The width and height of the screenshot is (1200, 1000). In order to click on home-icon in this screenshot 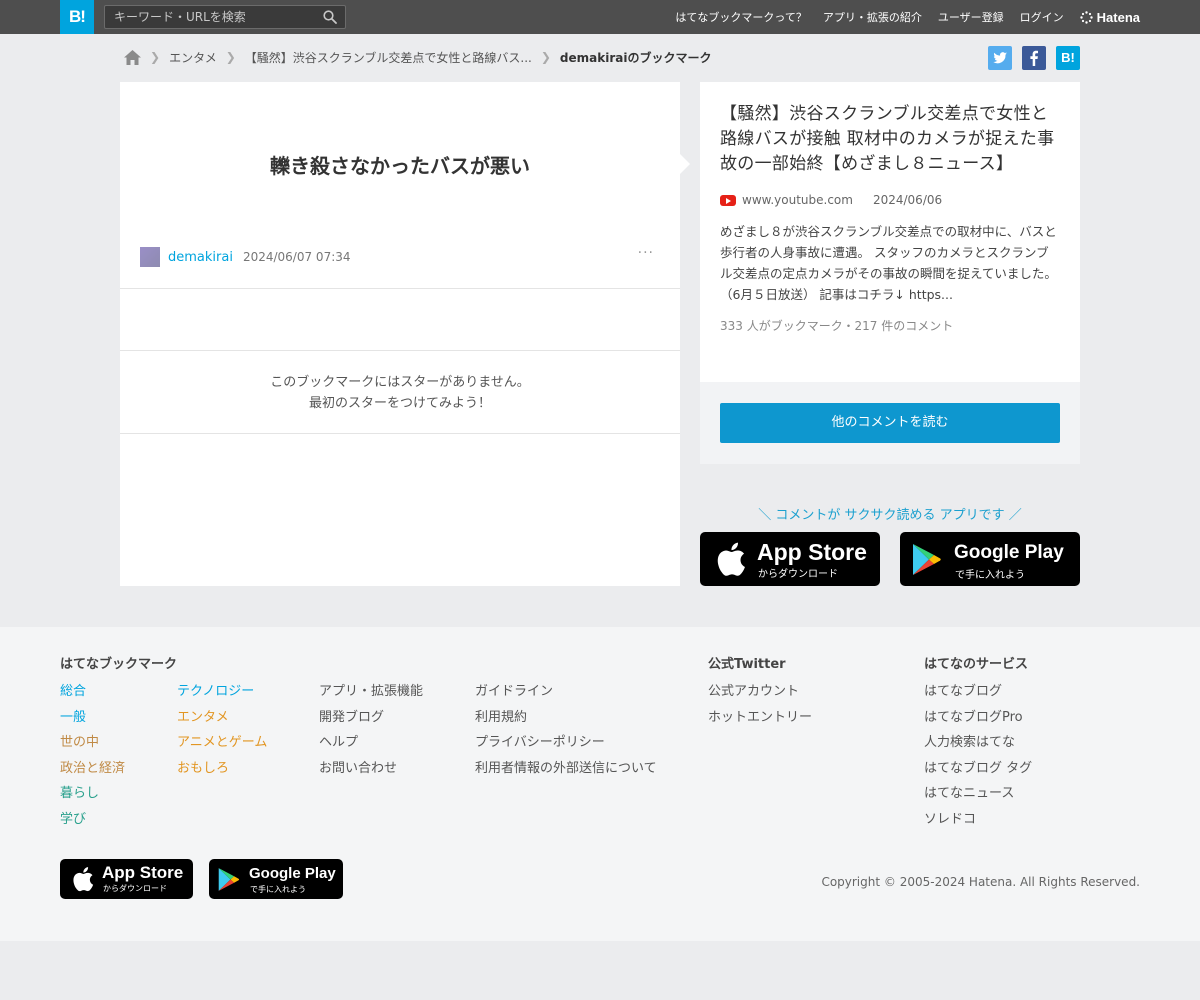, I will do `click(132, 57)`.